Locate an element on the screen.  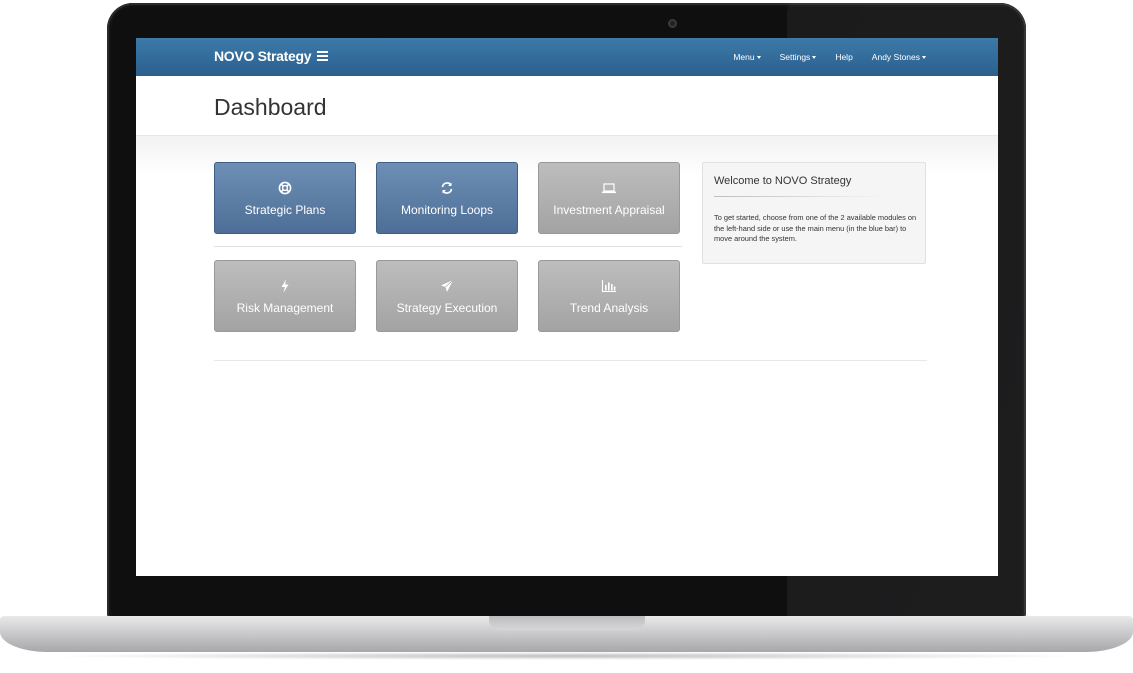
module-tile-investment-appraisal: Investment Appraisal is located at coordinates (609, 198).